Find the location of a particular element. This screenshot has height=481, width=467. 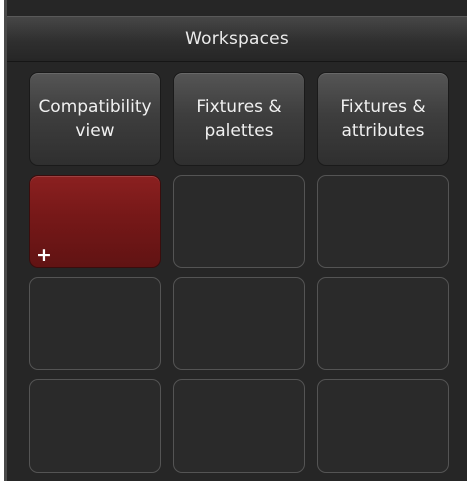

workspace-button-label: Compatibility view is located at coordinates (95, 119).